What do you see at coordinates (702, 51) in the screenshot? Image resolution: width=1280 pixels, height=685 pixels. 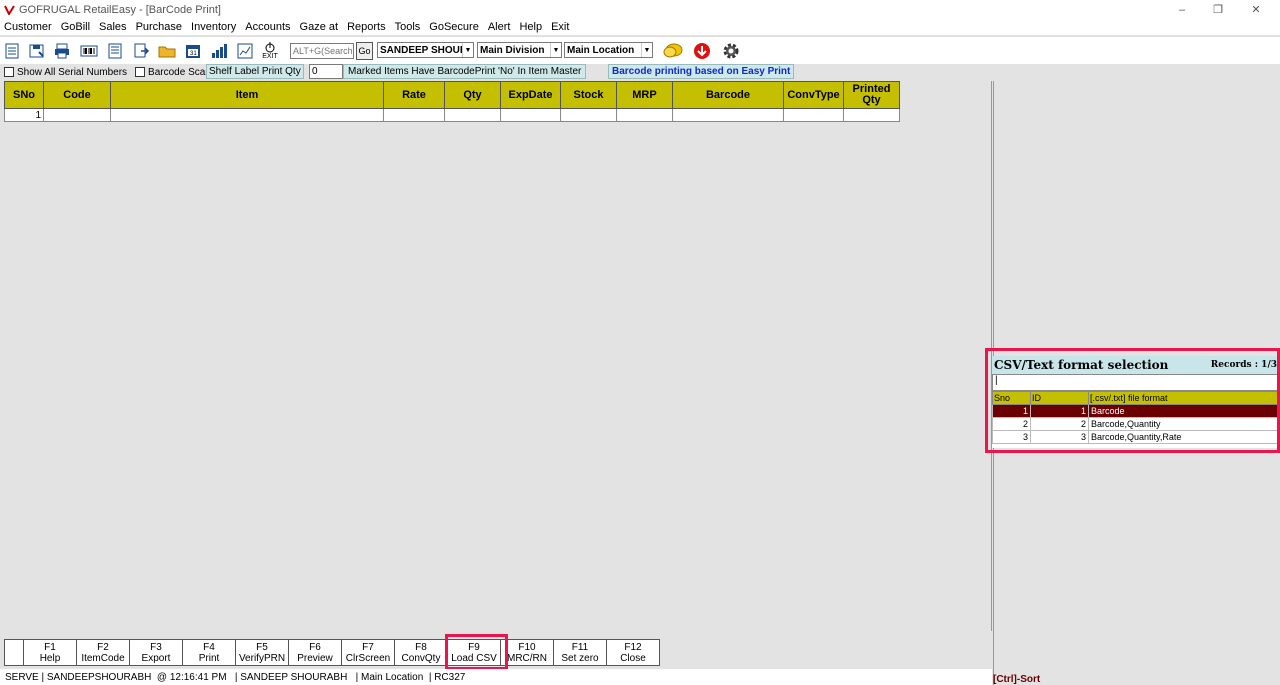 I see `download-icon` at bounding box center [702, 51].